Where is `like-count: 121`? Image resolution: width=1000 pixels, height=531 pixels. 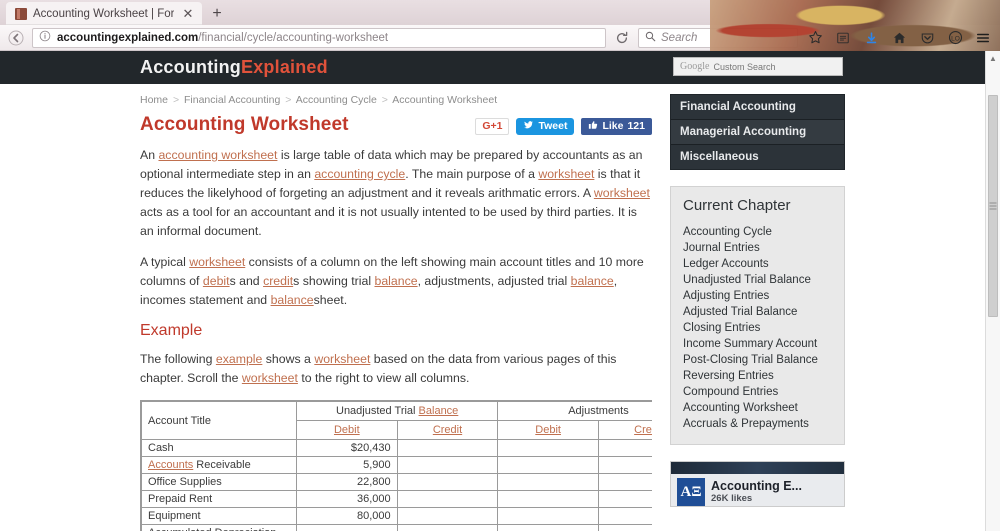
like-count: 121 is located at coordinates (636, 126).